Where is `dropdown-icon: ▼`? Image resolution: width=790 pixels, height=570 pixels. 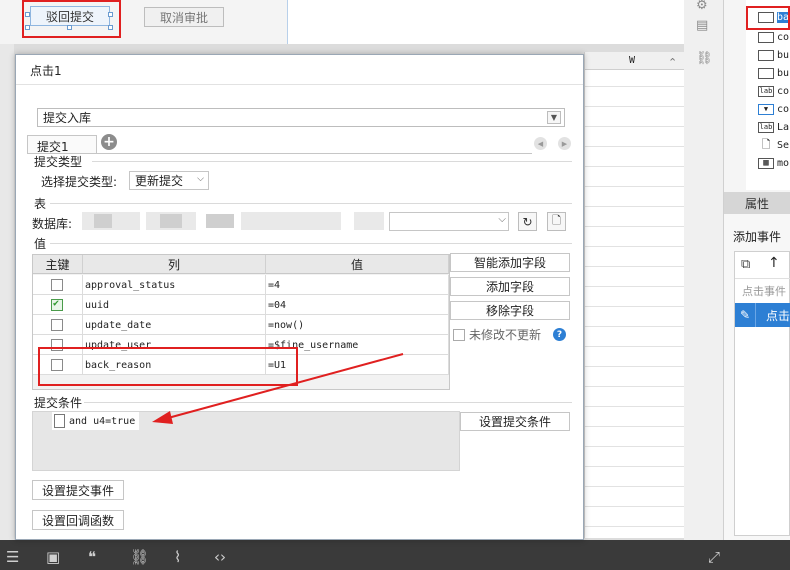 dropdown-icon: ▼ is located at coordinates (766, 109).